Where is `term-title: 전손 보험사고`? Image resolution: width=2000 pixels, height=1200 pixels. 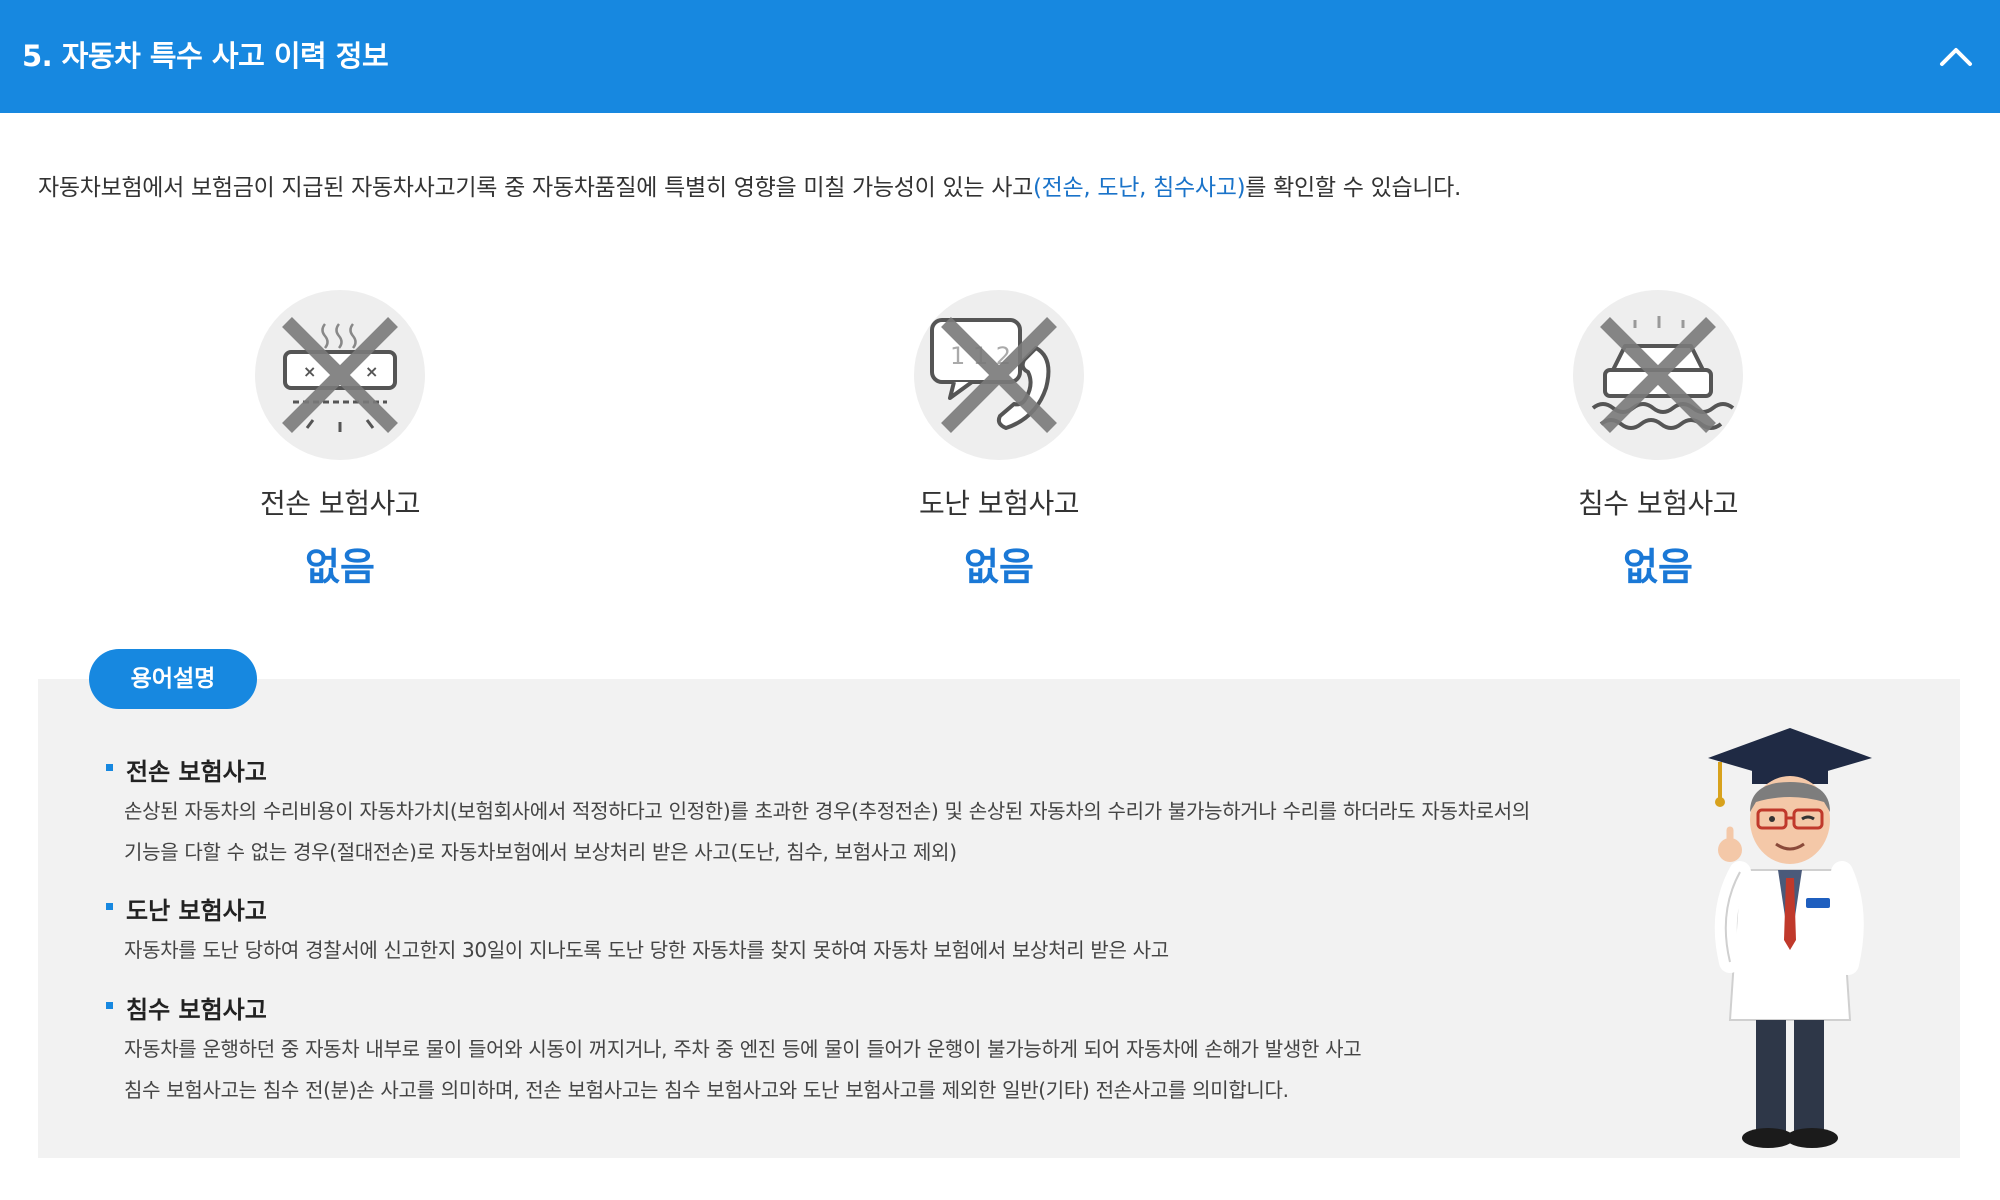 term-title: 전손 보험사고 is located at coordinates (196, 772).